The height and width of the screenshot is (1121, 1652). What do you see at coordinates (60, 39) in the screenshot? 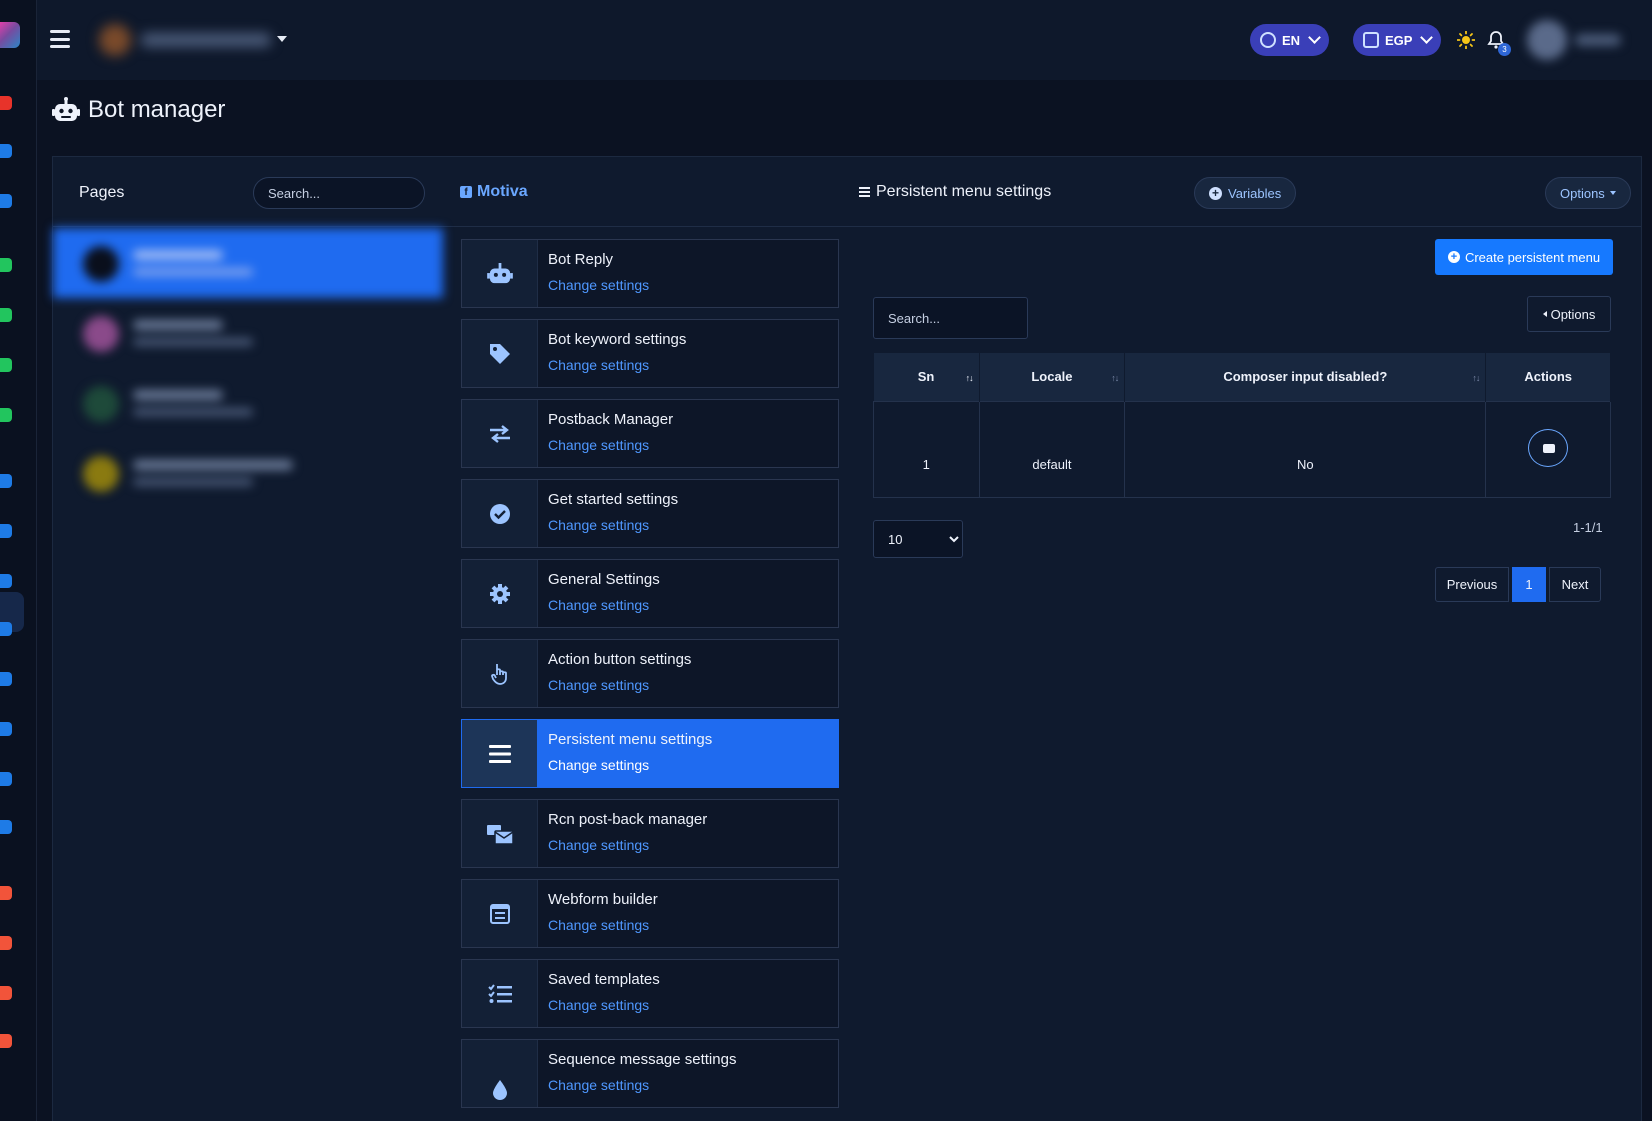
I see `menu-toggle-icon` at bounding box center [60, 39].